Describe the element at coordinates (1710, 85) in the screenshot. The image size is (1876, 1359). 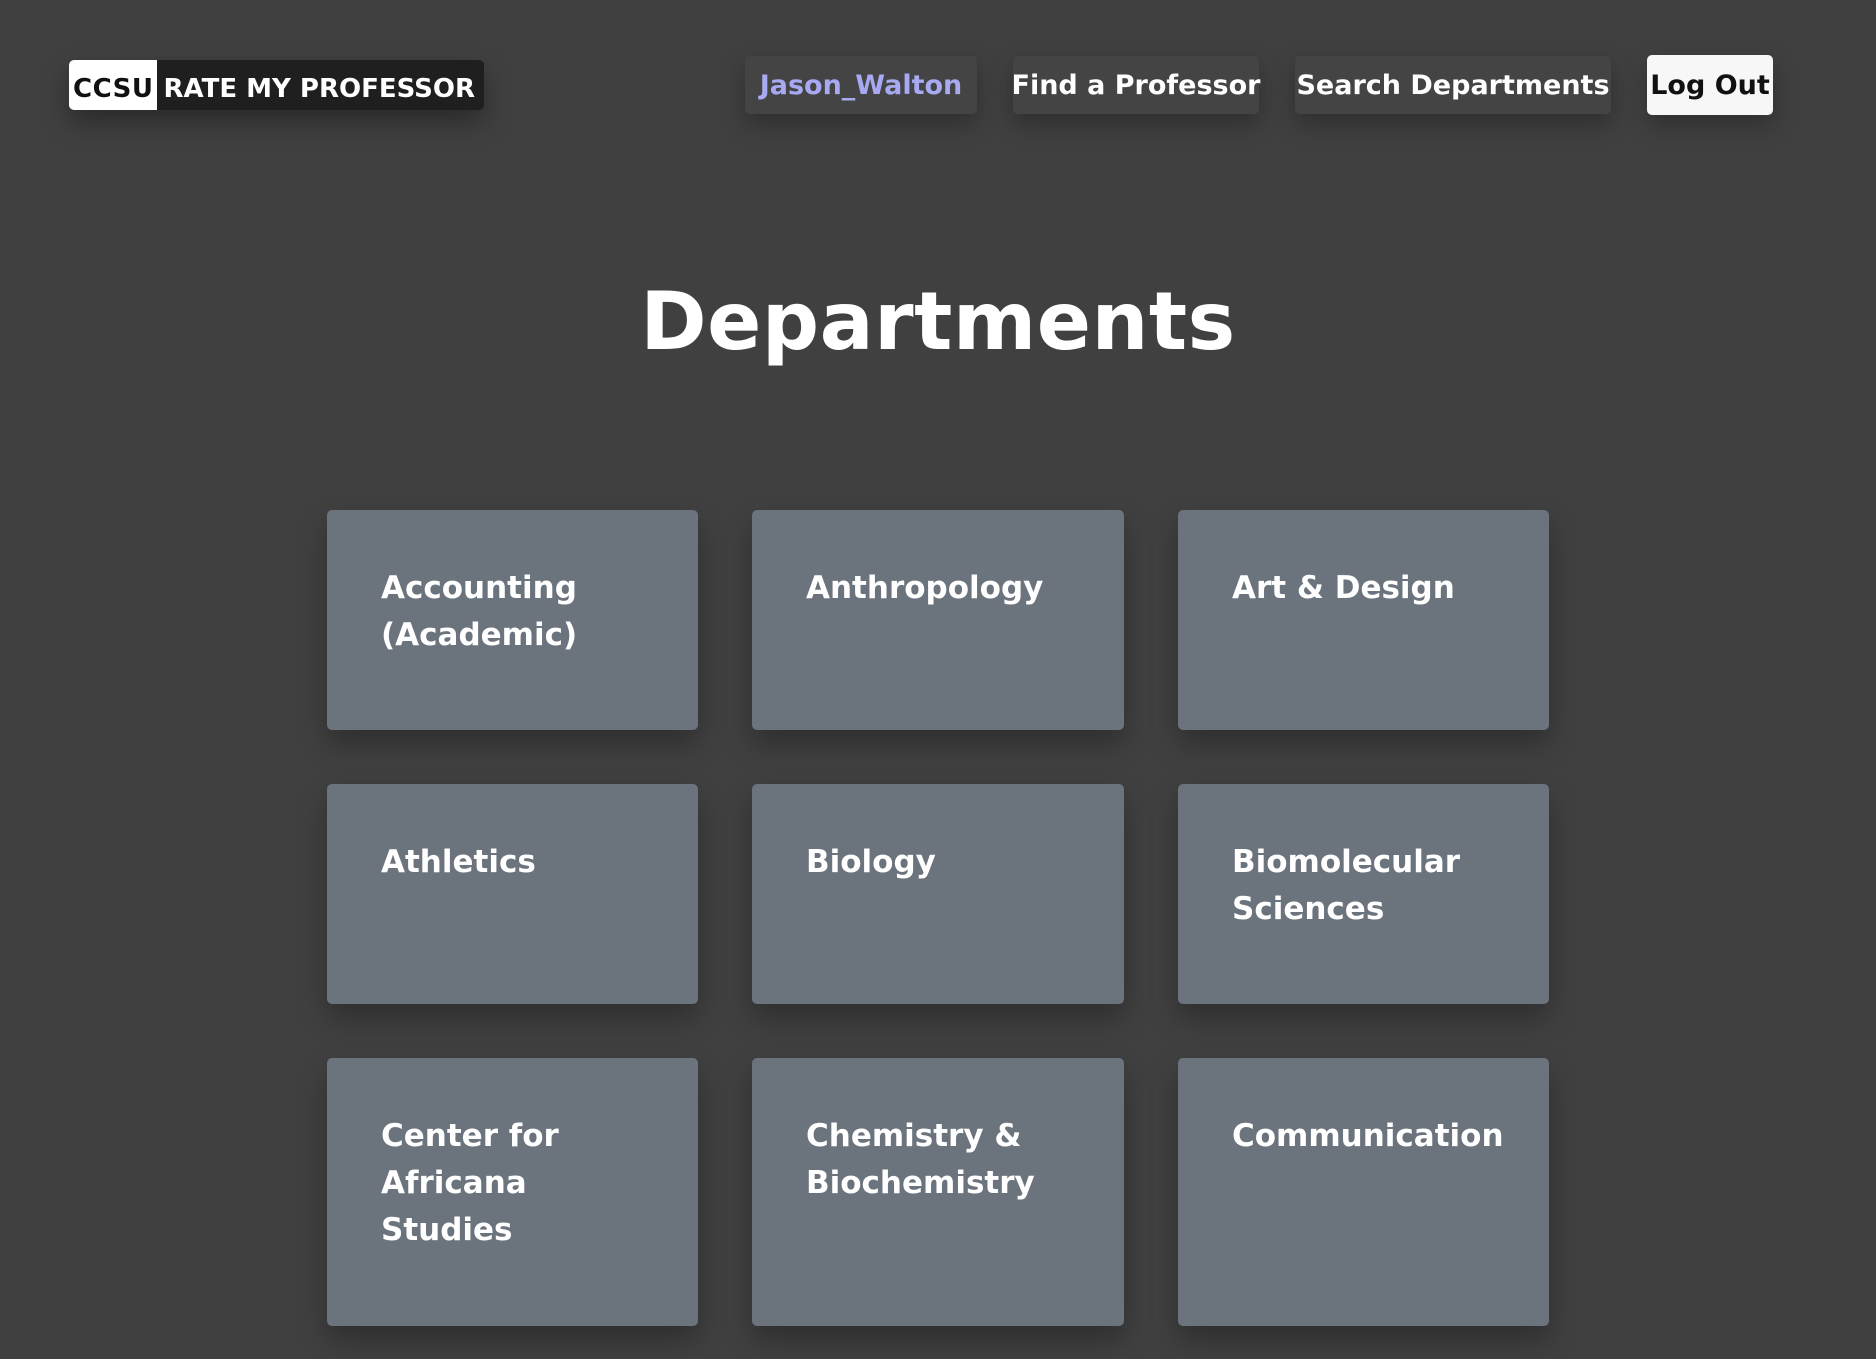
I see `logout-button: Log Out` at that location.